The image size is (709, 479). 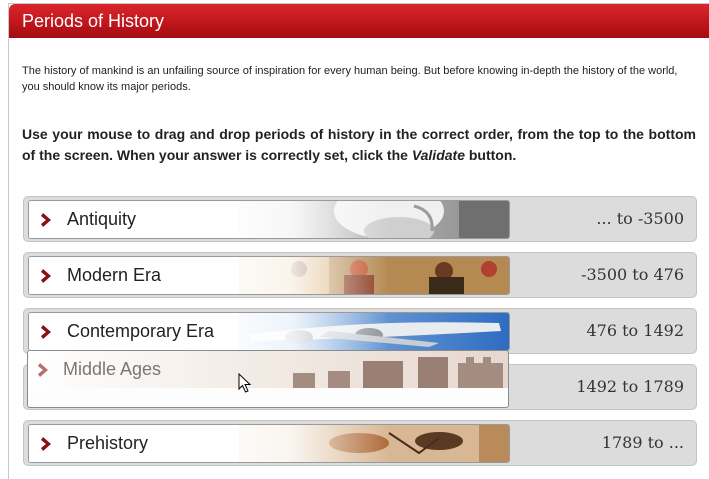 I want to click on instructions-validate-word: Validate, so click(x=438, y=155).